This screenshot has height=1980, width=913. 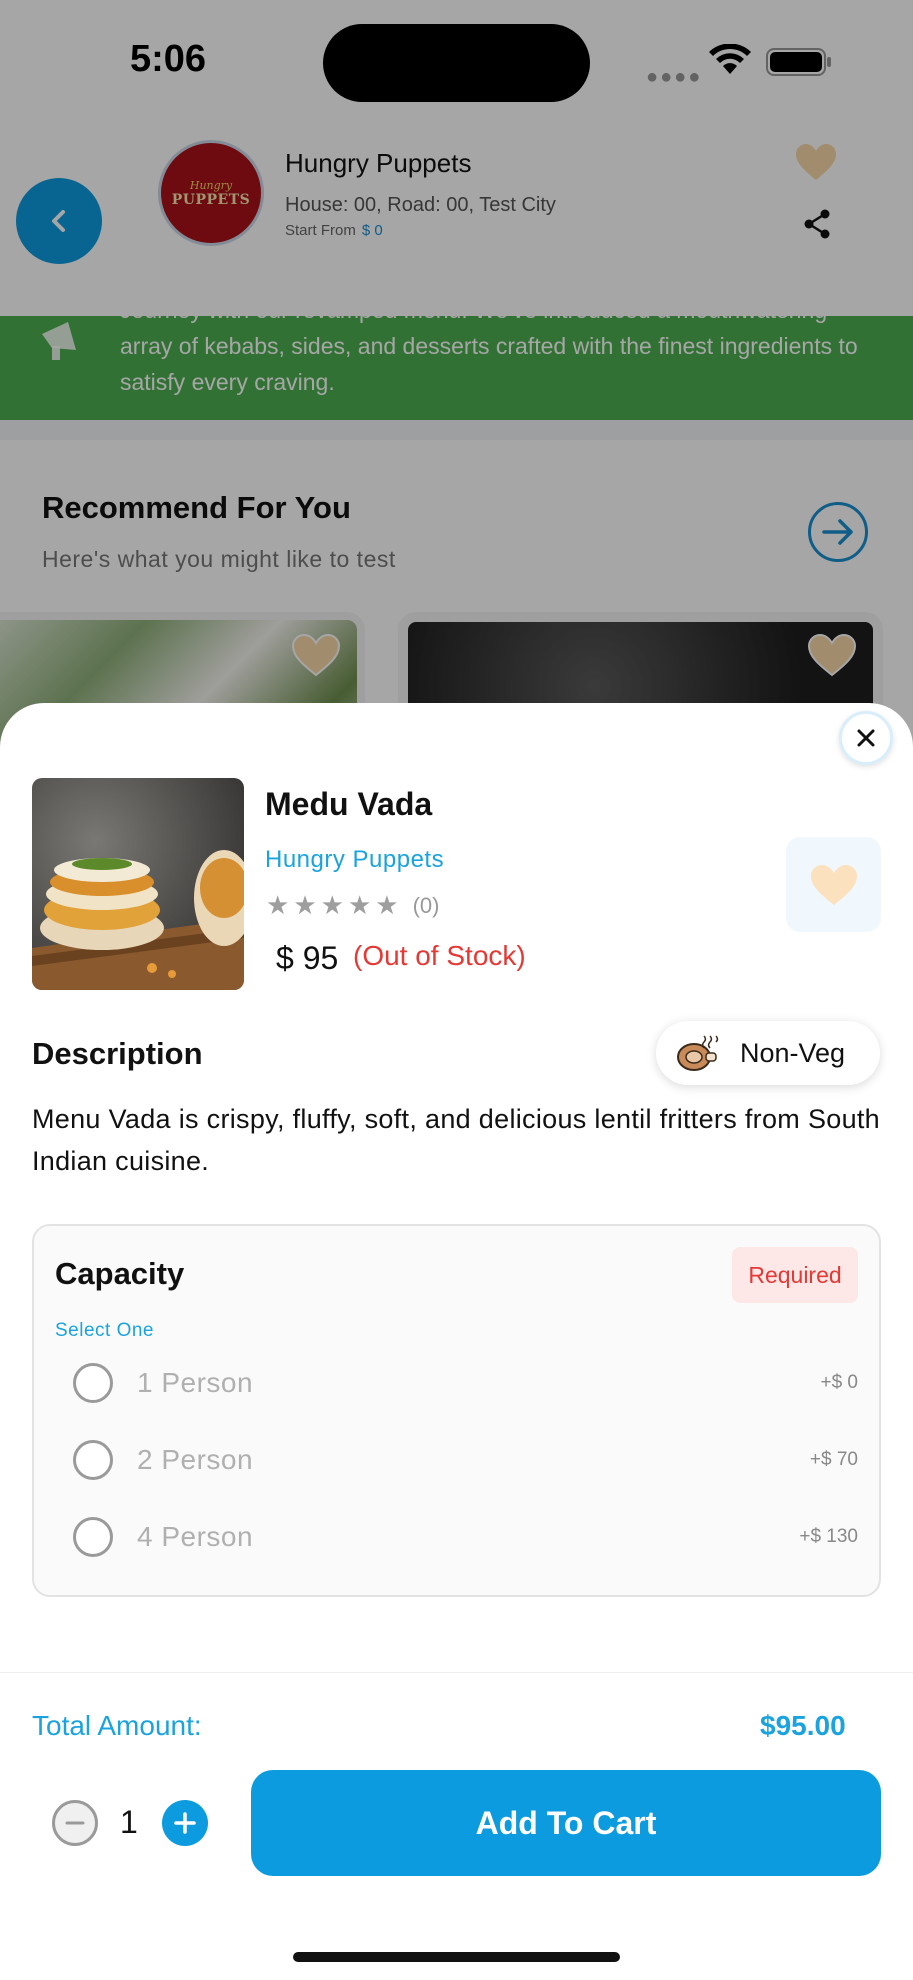 I want to click on plus-icon, so click(x=185, y=1823).